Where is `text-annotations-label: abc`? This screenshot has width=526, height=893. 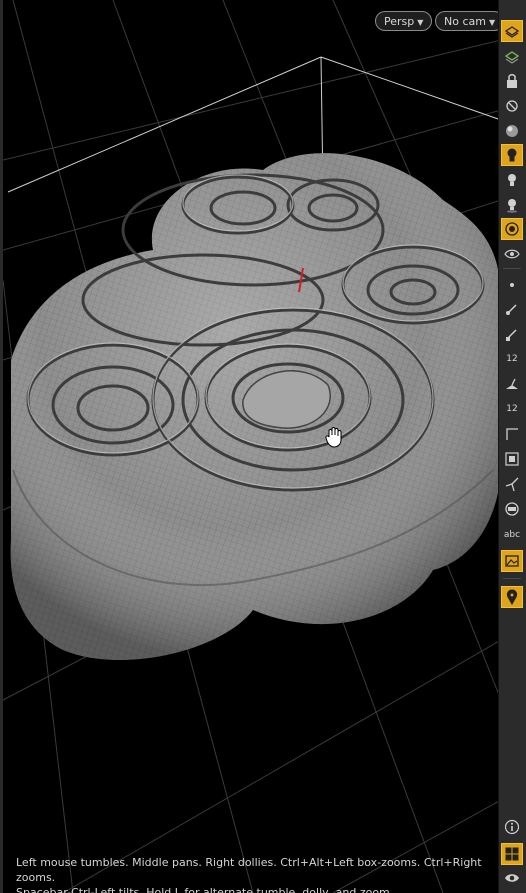 text-annotations-label: abc is located at coordinates (512, 535).